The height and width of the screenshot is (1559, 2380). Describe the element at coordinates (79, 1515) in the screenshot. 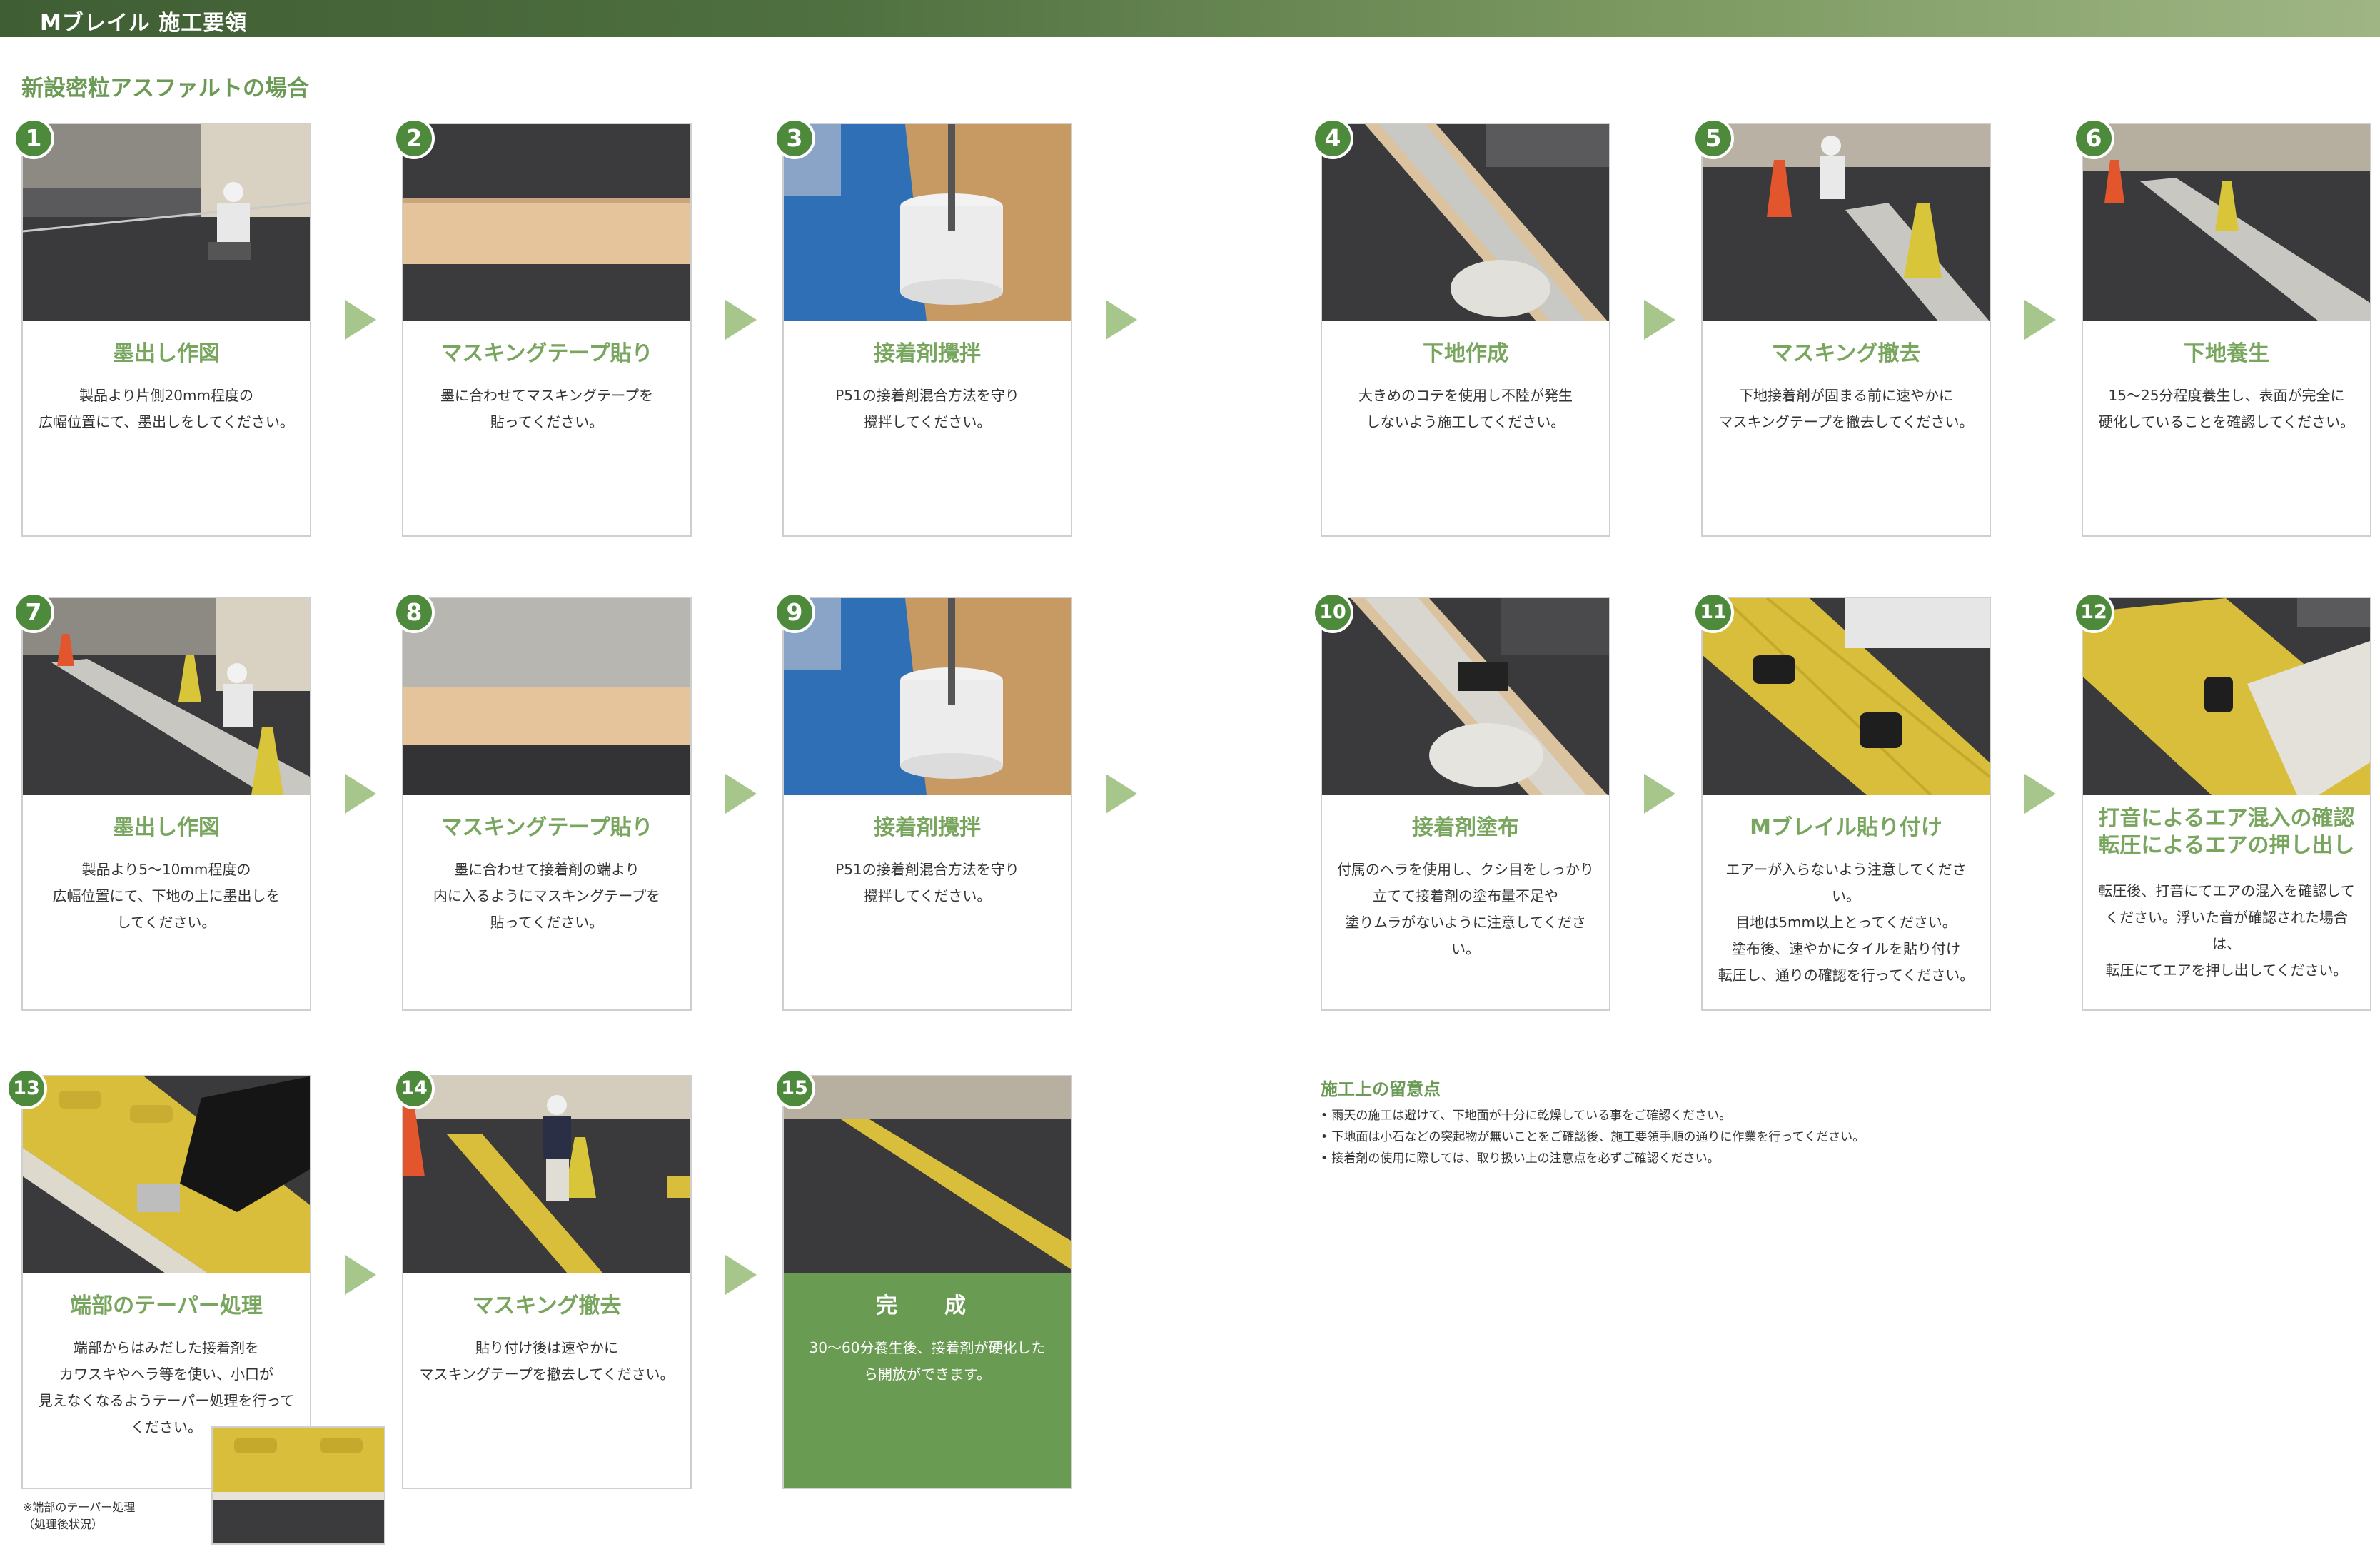

I see `inset-caption: ※端部のテーパー処理 （処理後状況）` at that location.